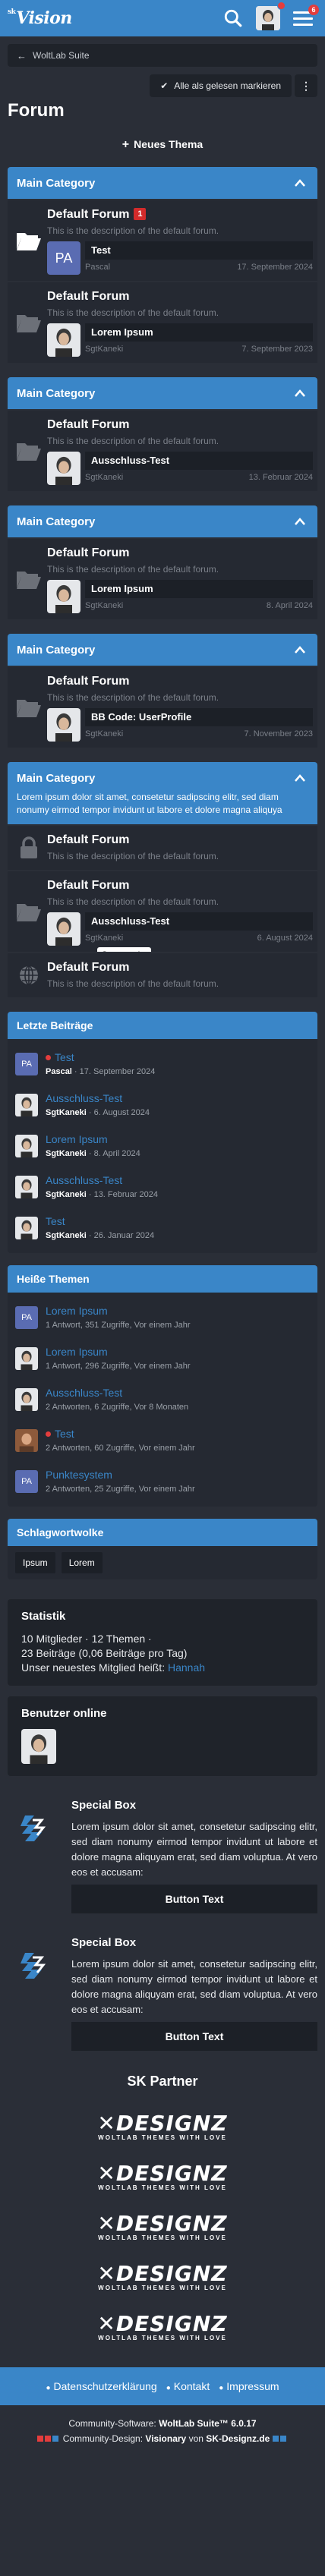  Describe the element at coordinates (29, 911) in the screenshot. I see `folder-icon` at that location.